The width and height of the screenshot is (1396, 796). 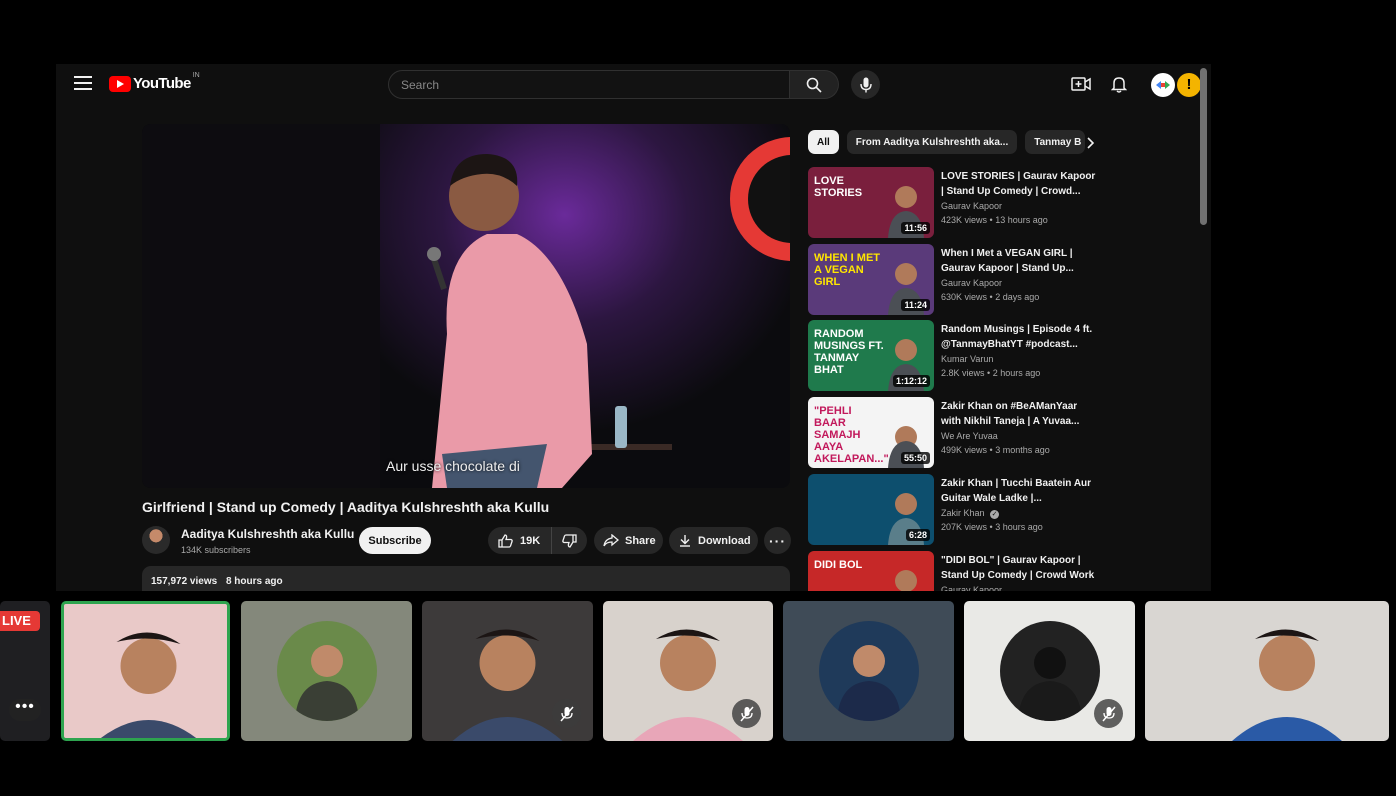 What do you see at coordinates (1189, 85) in the screenshot?
I see `warning-badge-icon: !` at bounding box center [1189, 85].